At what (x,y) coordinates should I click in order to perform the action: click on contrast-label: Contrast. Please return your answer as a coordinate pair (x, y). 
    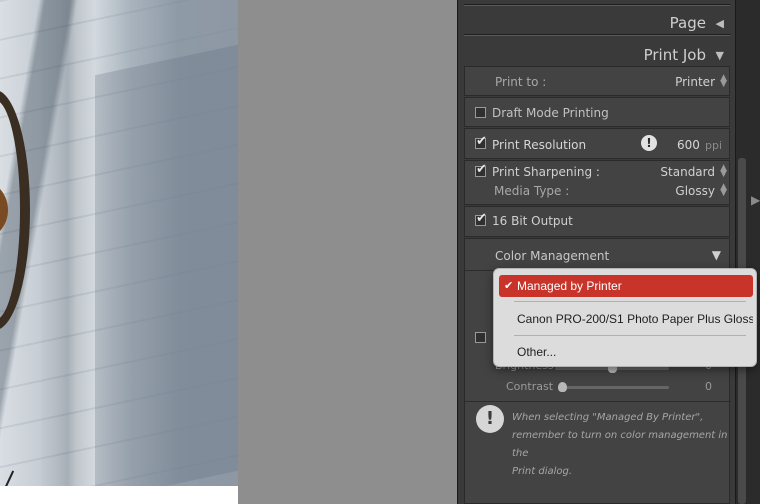
    Looking at the image, I should click on (530, 386).